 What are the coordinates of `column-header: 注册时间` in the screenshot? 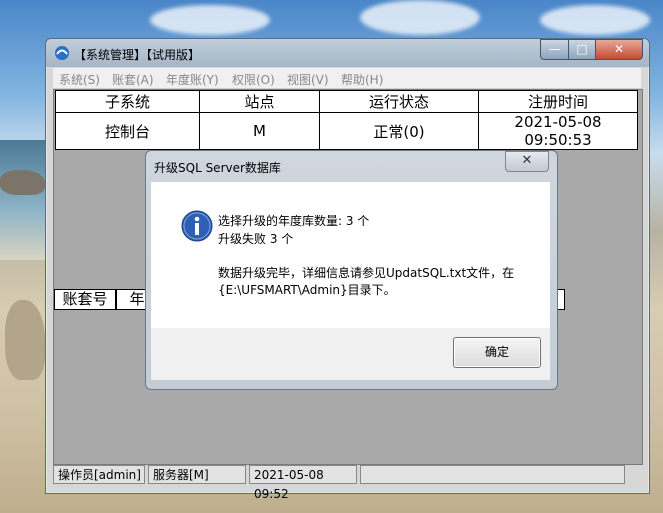 It's located at (558, 101).